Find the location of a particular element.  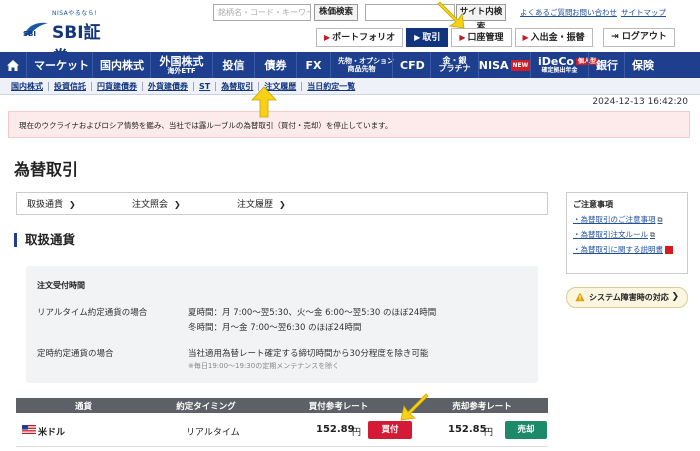

nav-domestic-stock: 国内株式 is located at coordinates (121, 65).